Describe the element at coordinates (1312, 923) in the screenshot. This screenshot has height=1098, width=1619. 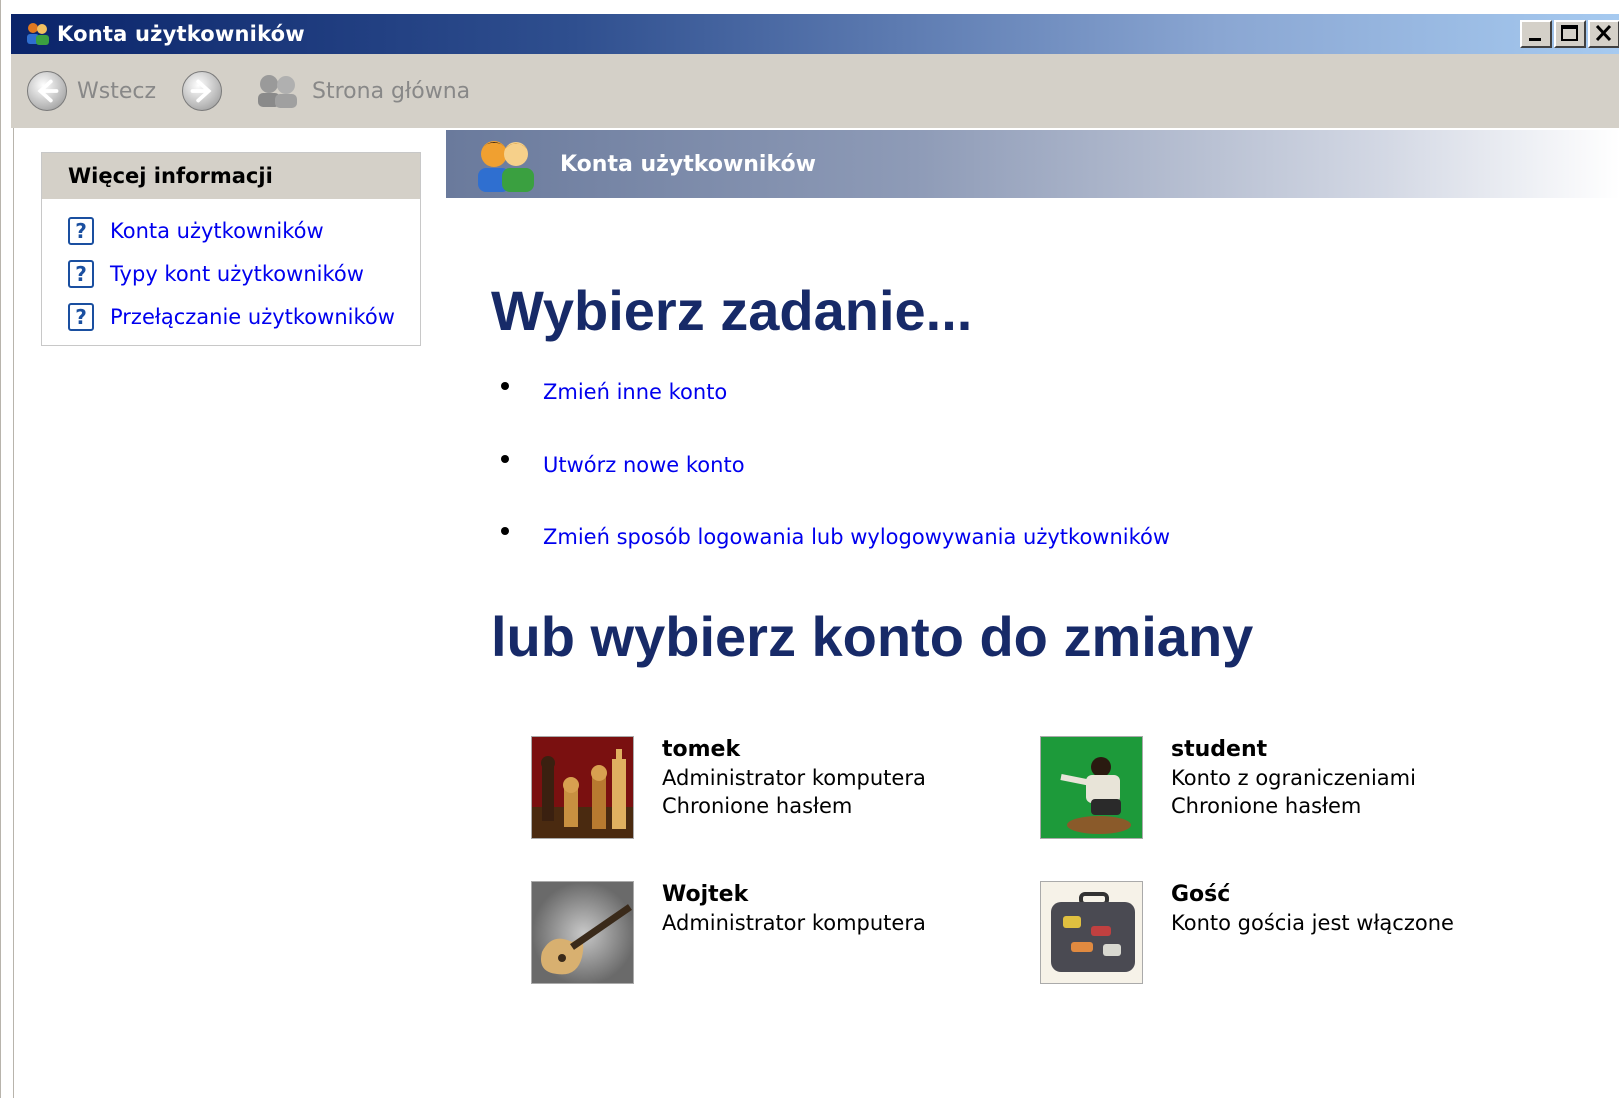
I see `account-status: Konto gościa jest włączone` at that location.